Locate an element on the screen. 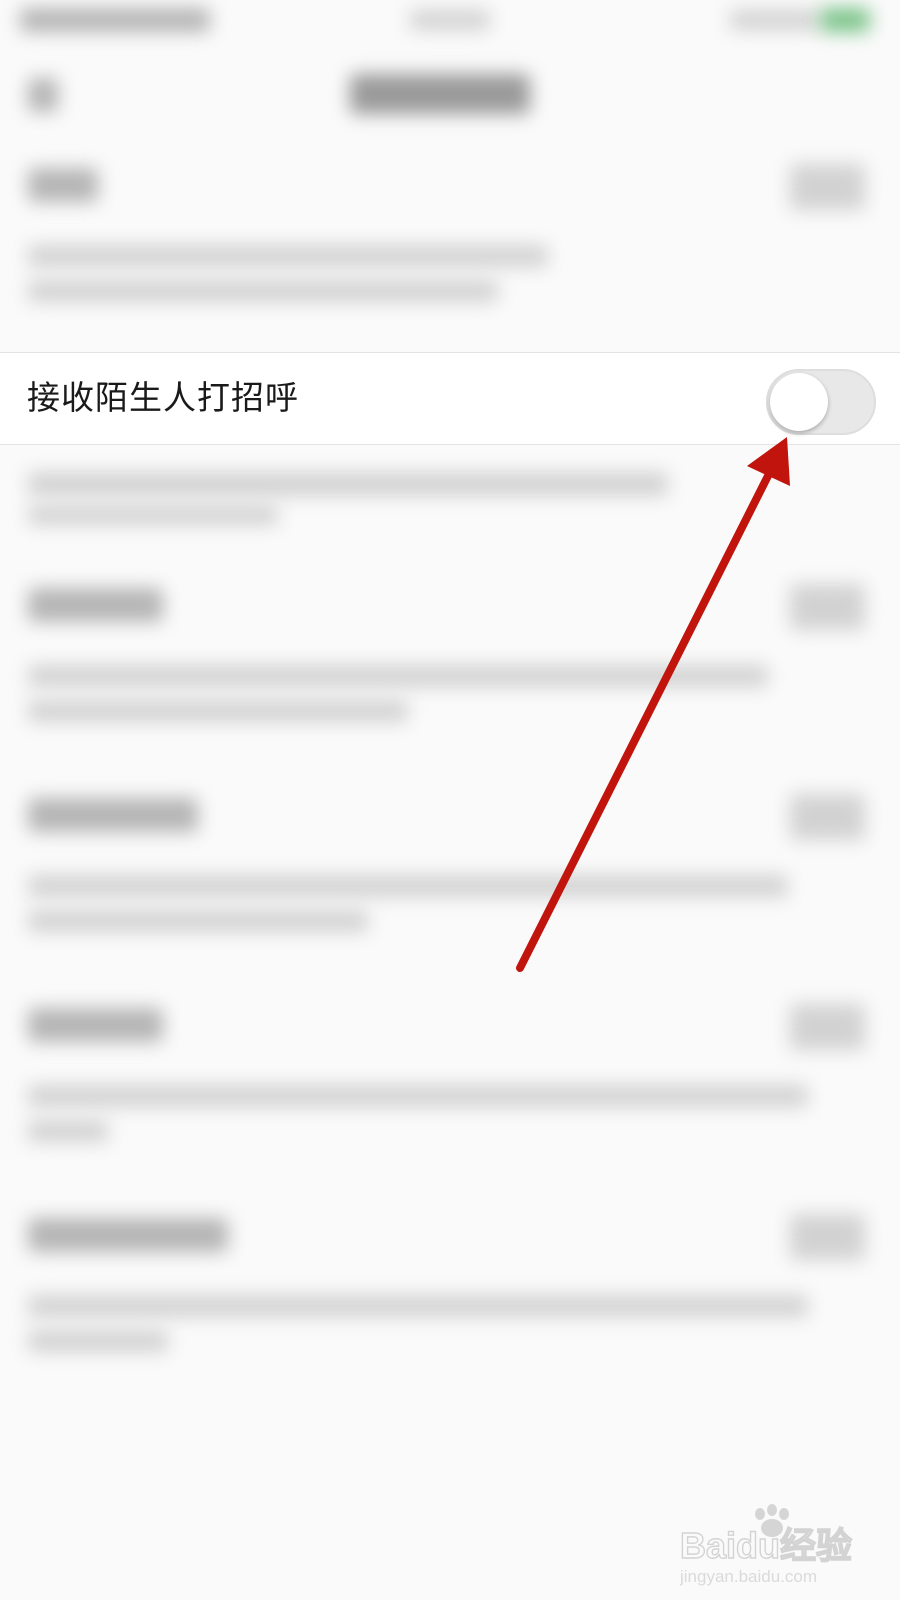 This screenshot has height=1600, width=900. watermark-url: jingyan.baidu.com is located at coordinates (748, 1576).